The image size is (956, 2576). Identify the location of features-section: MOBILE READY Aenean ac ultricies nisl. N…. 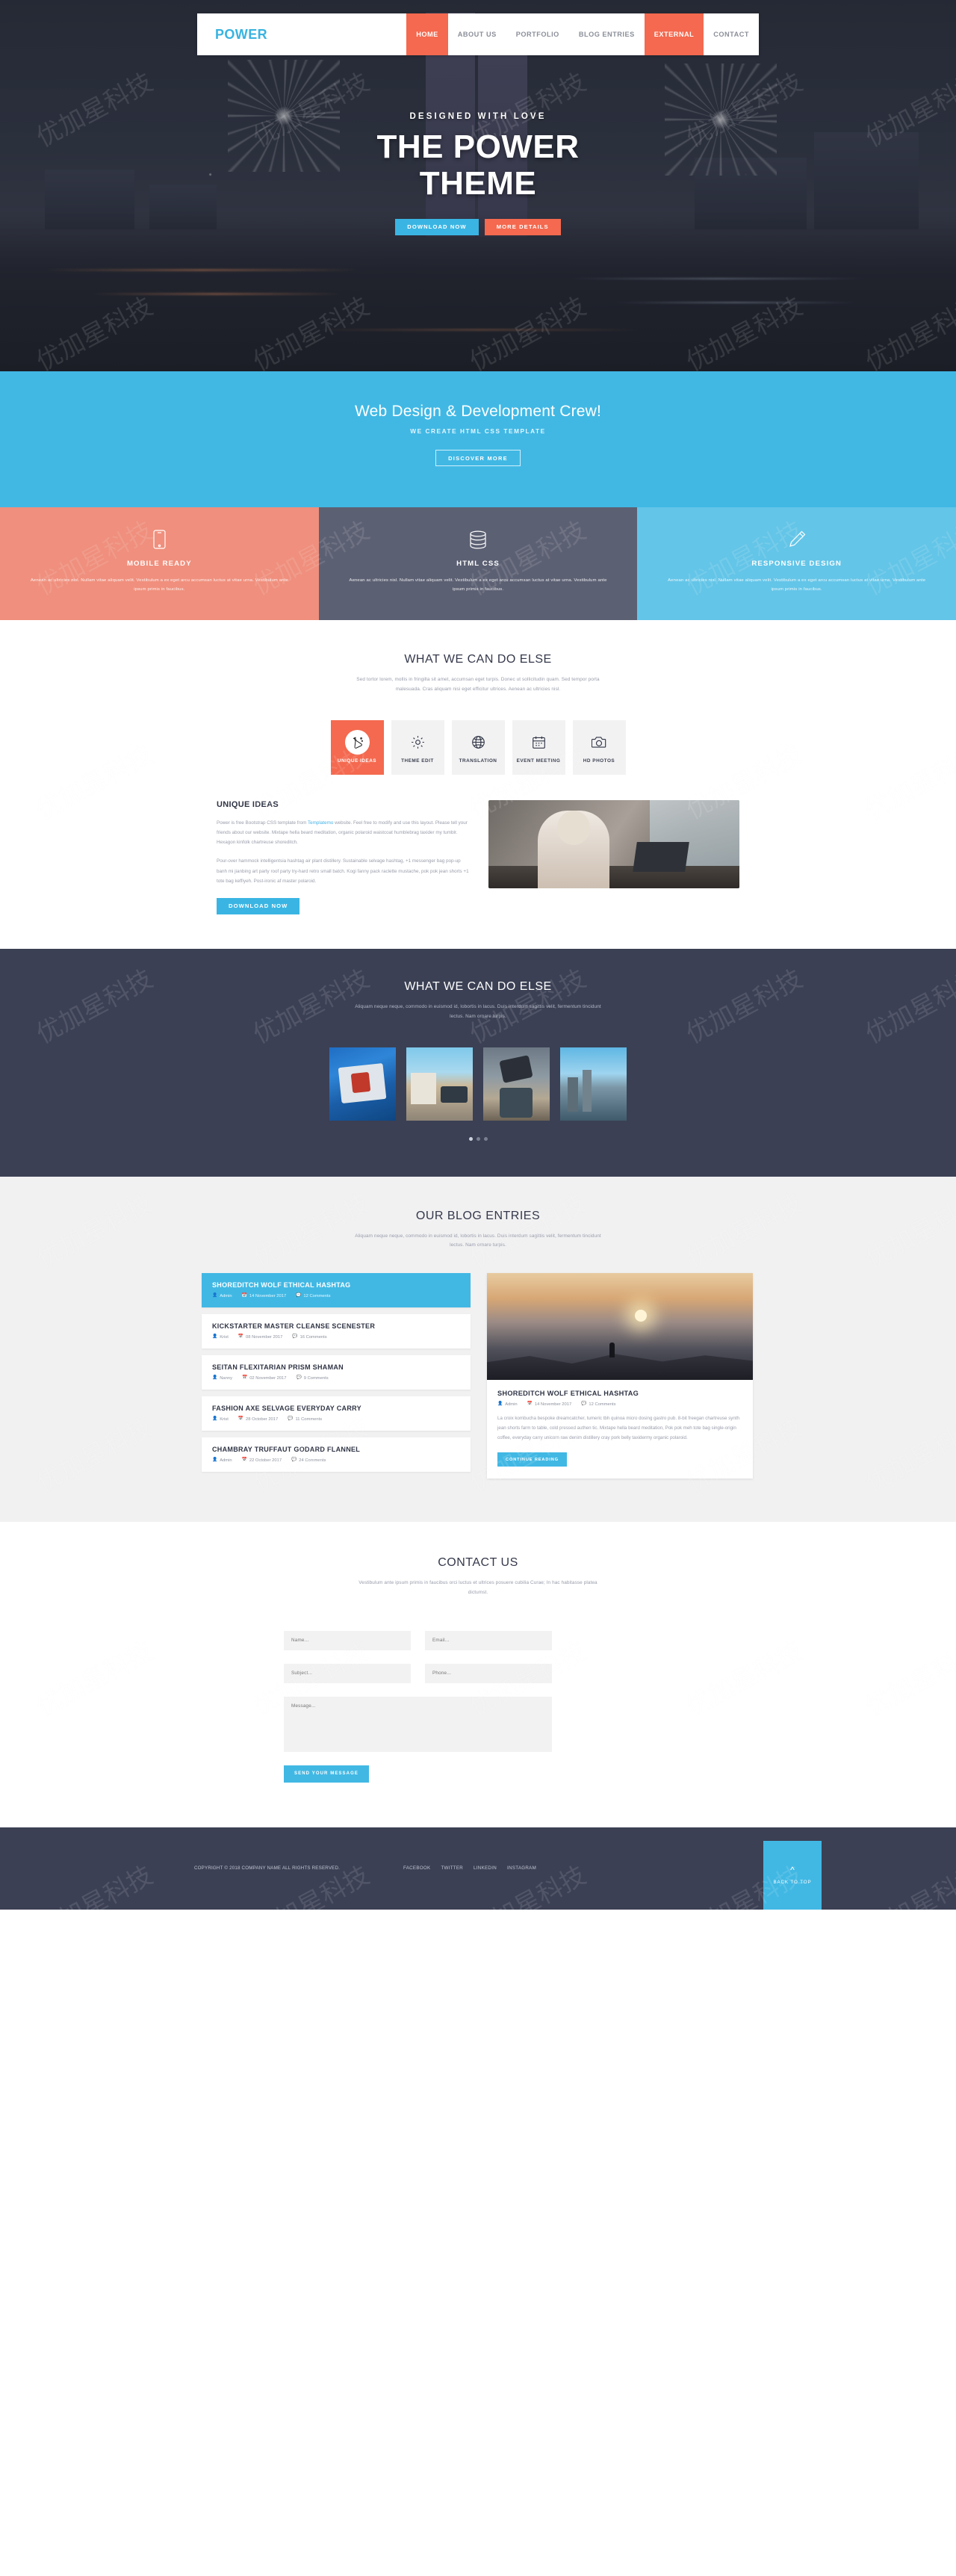
(478, 563).